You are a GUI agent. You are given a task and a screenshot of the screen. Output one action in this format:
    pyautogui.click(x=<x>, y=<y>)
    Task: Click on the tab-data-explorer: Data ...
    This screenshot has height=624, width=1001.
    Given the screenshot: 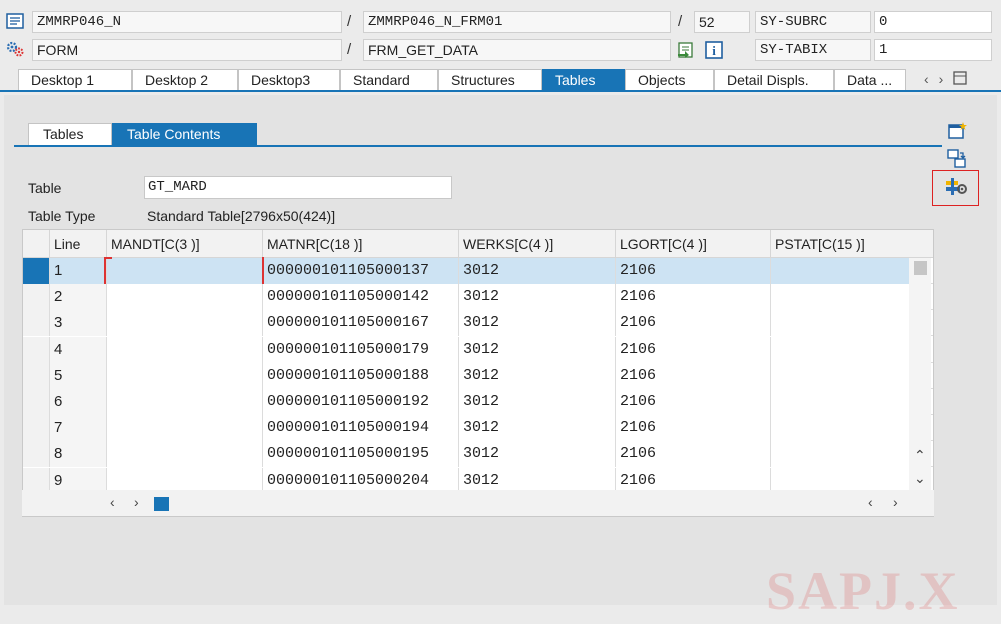 What is the action you would take?
    pyautogui.click(x=870, y=80)
    